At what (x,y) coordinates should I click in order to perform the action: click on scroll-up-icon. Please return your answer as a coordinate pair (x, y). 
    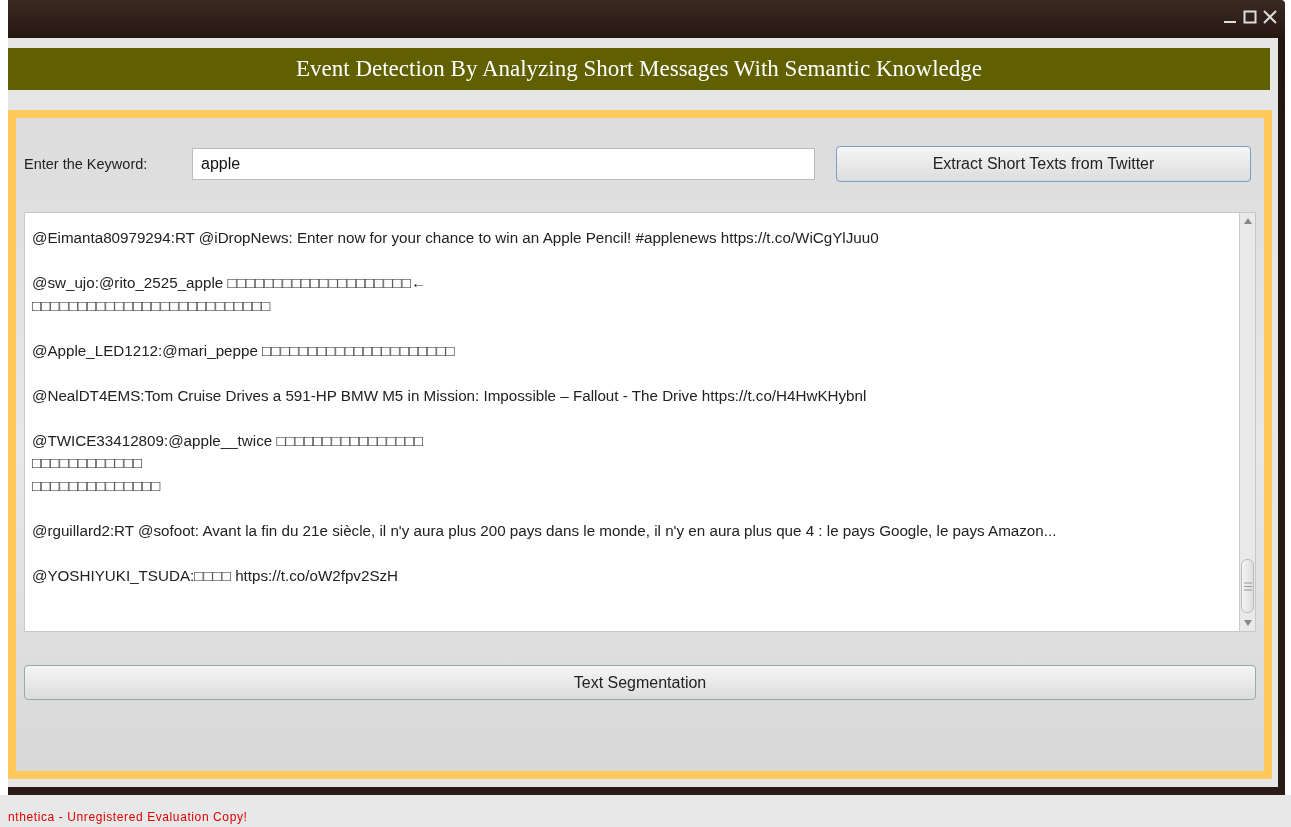
    Looking at the image, I should click on (1247, 221).